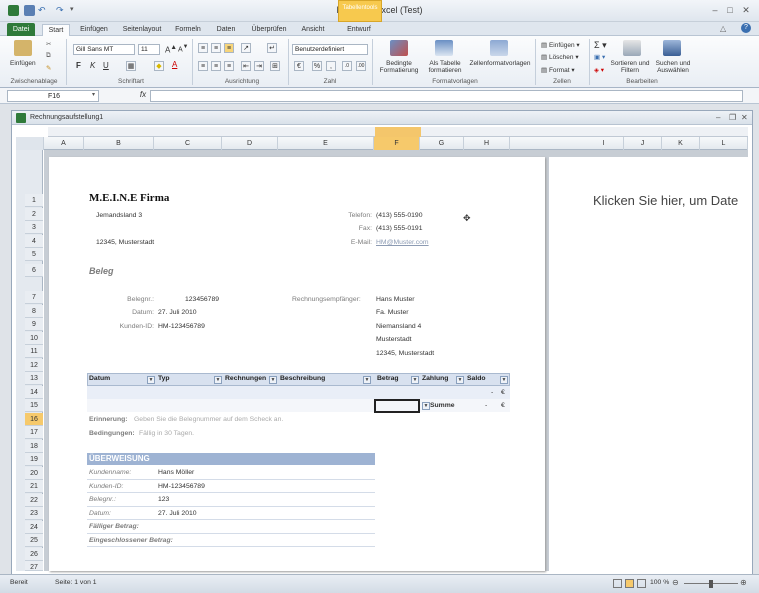 This screenshot has height=593, width=759. Describe the element at coordinates (188, 143) in the screenshot. I see `column-header: C` at that location.